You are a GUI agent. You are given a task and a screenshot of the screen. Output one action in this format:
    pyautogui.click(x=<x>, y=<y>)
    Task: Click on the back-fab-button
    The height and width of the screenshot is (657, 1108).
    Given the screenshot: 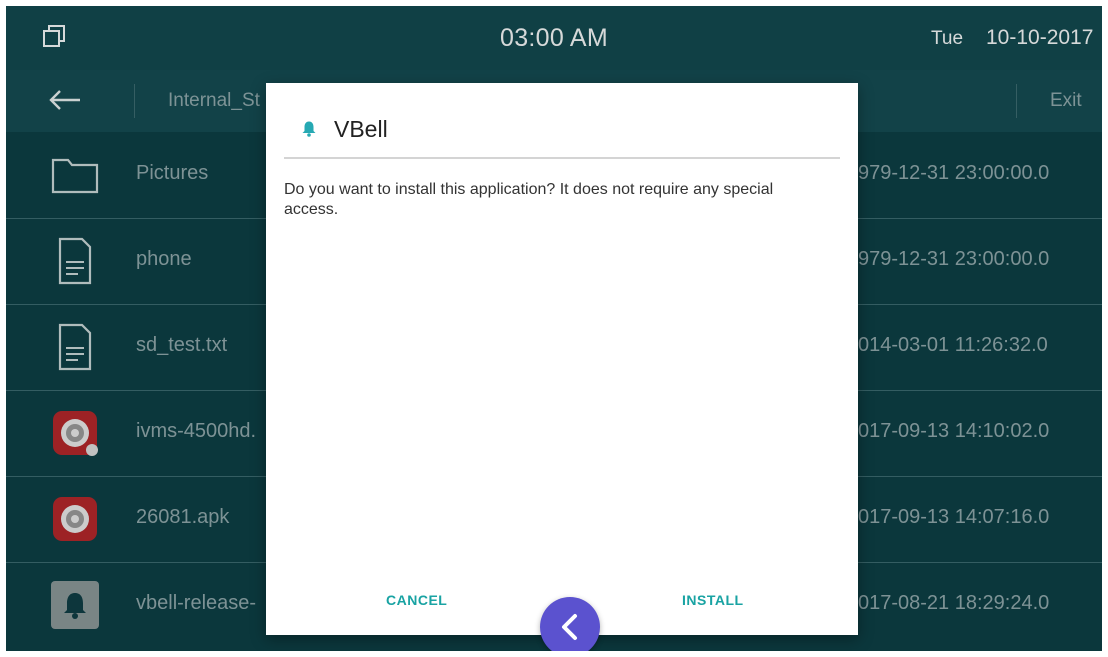 What is the action you would take?
    pyautogui.click(x=570, y=624)
    